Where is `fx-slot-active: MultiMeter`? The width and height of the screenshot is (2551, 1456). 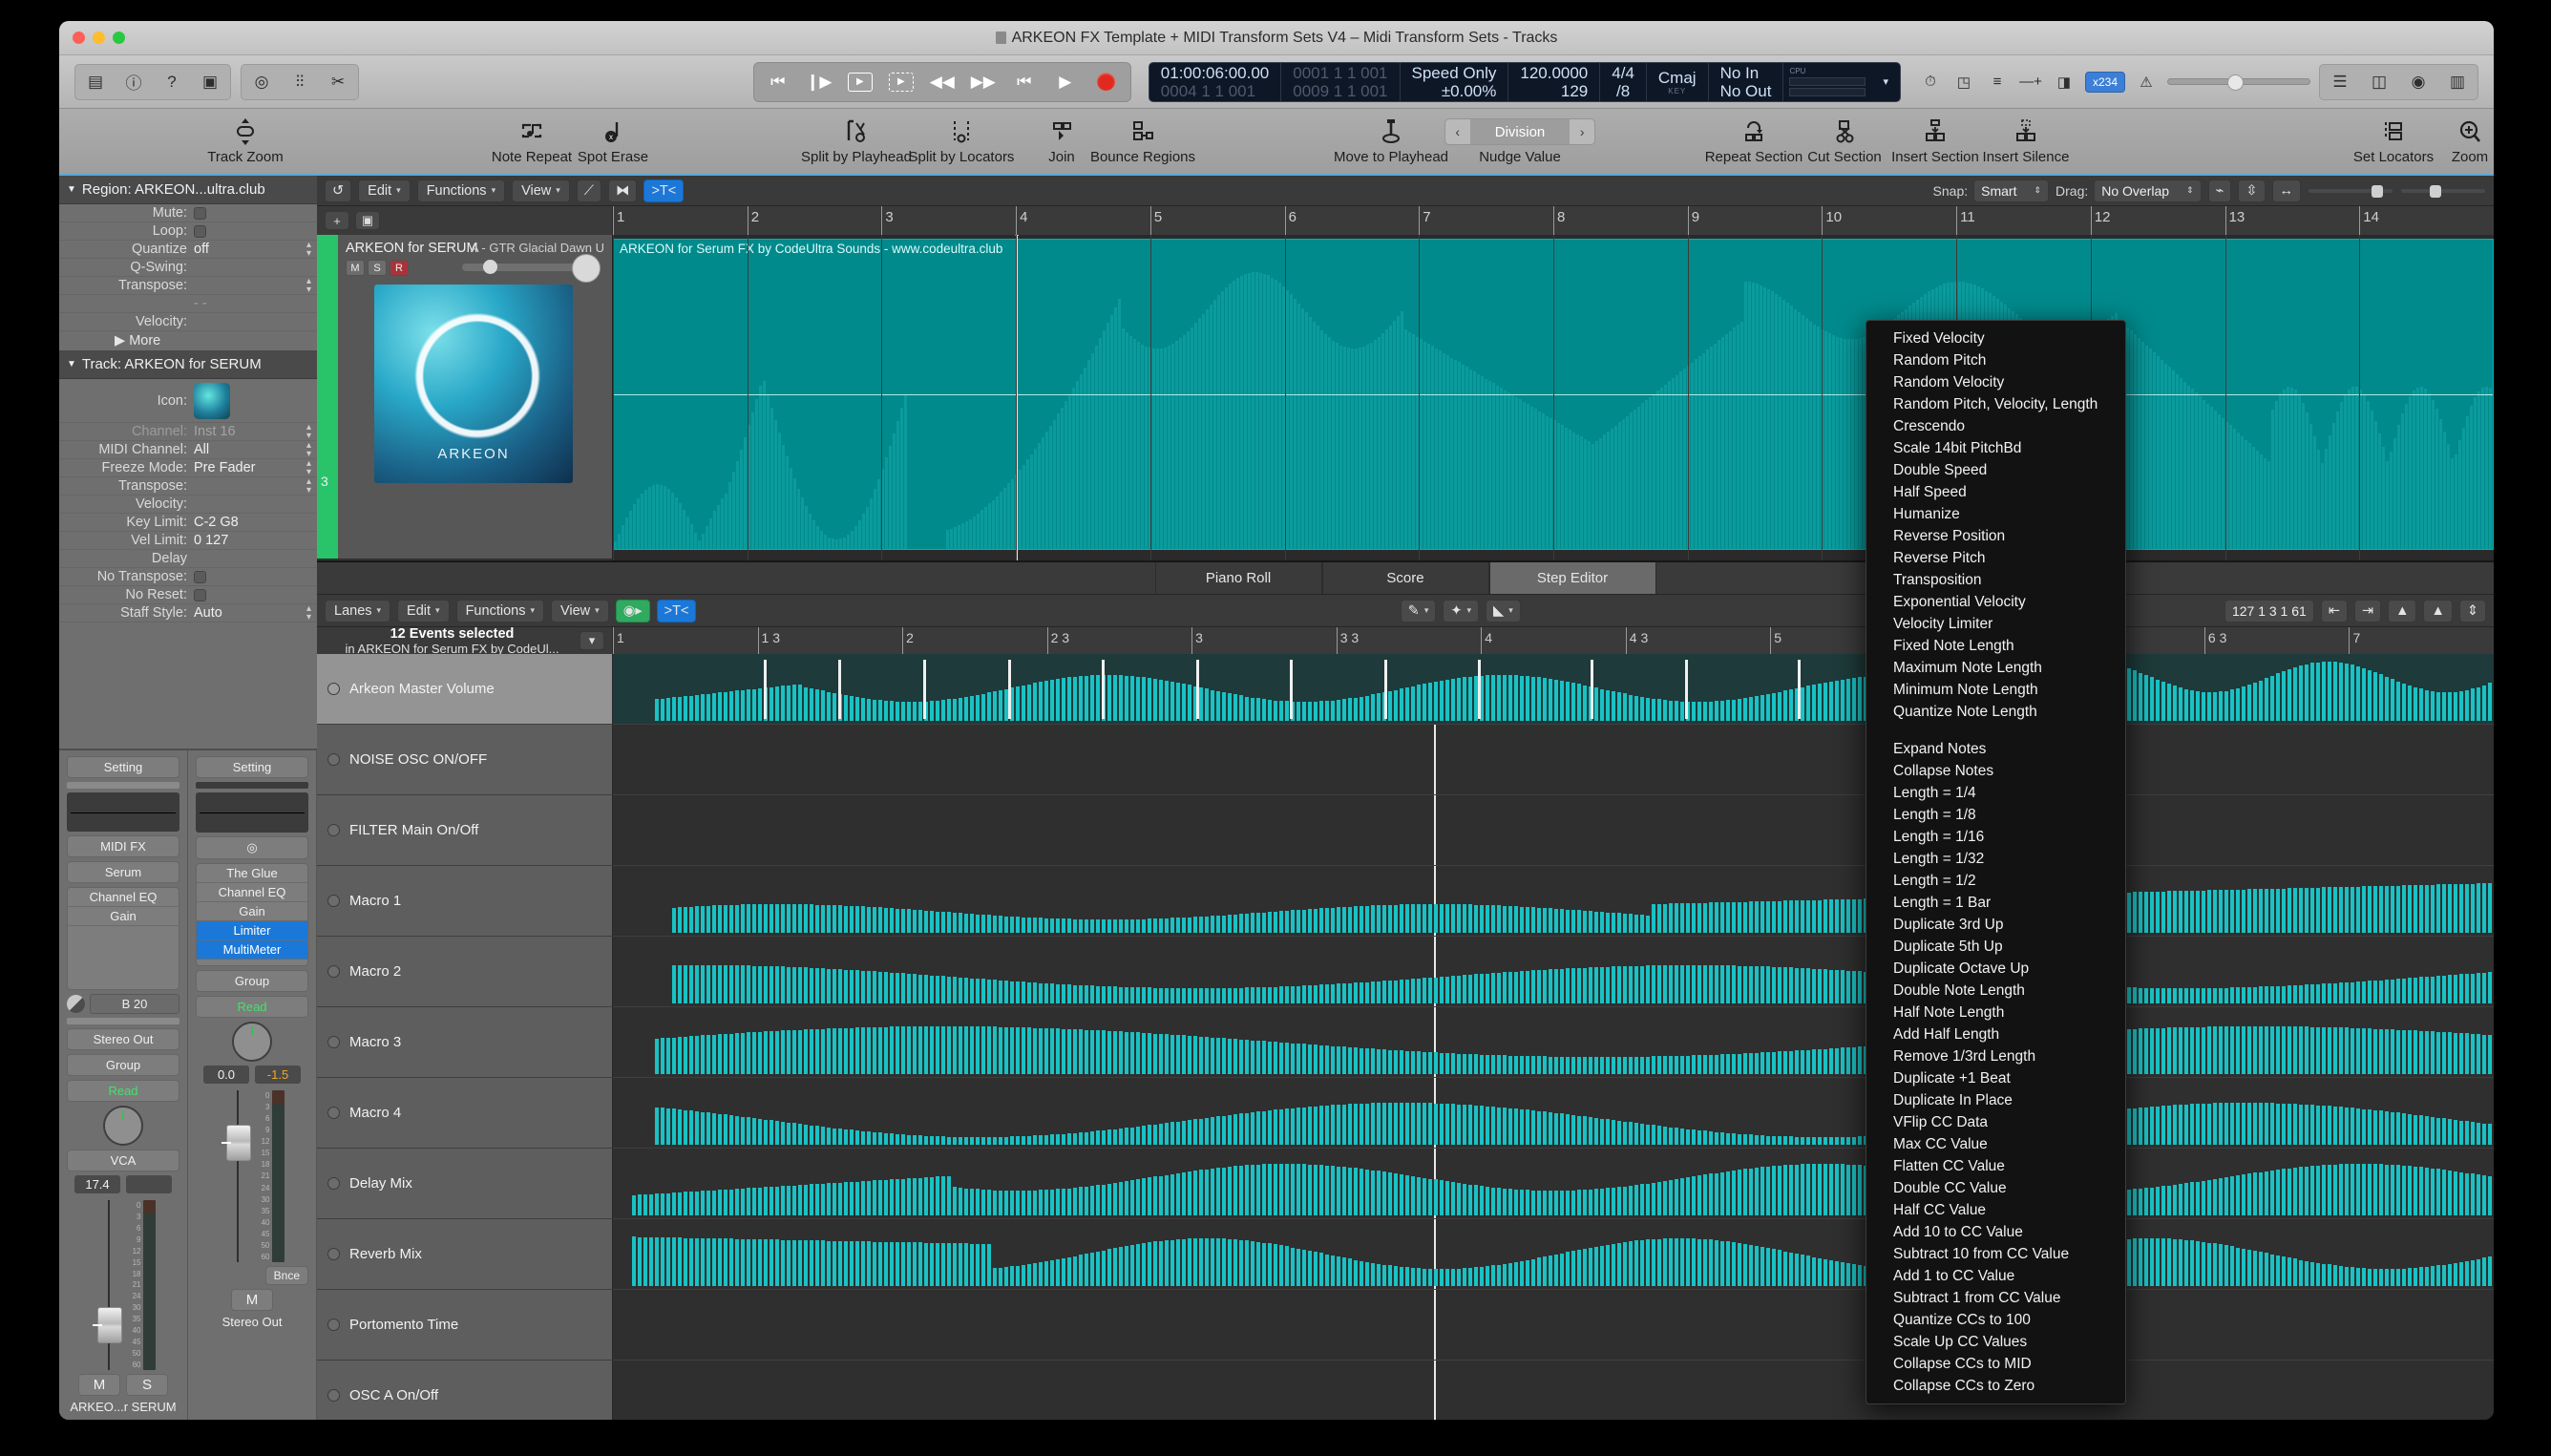 fx-slot-active: MultiMeter is located at coordinates (252, 950).